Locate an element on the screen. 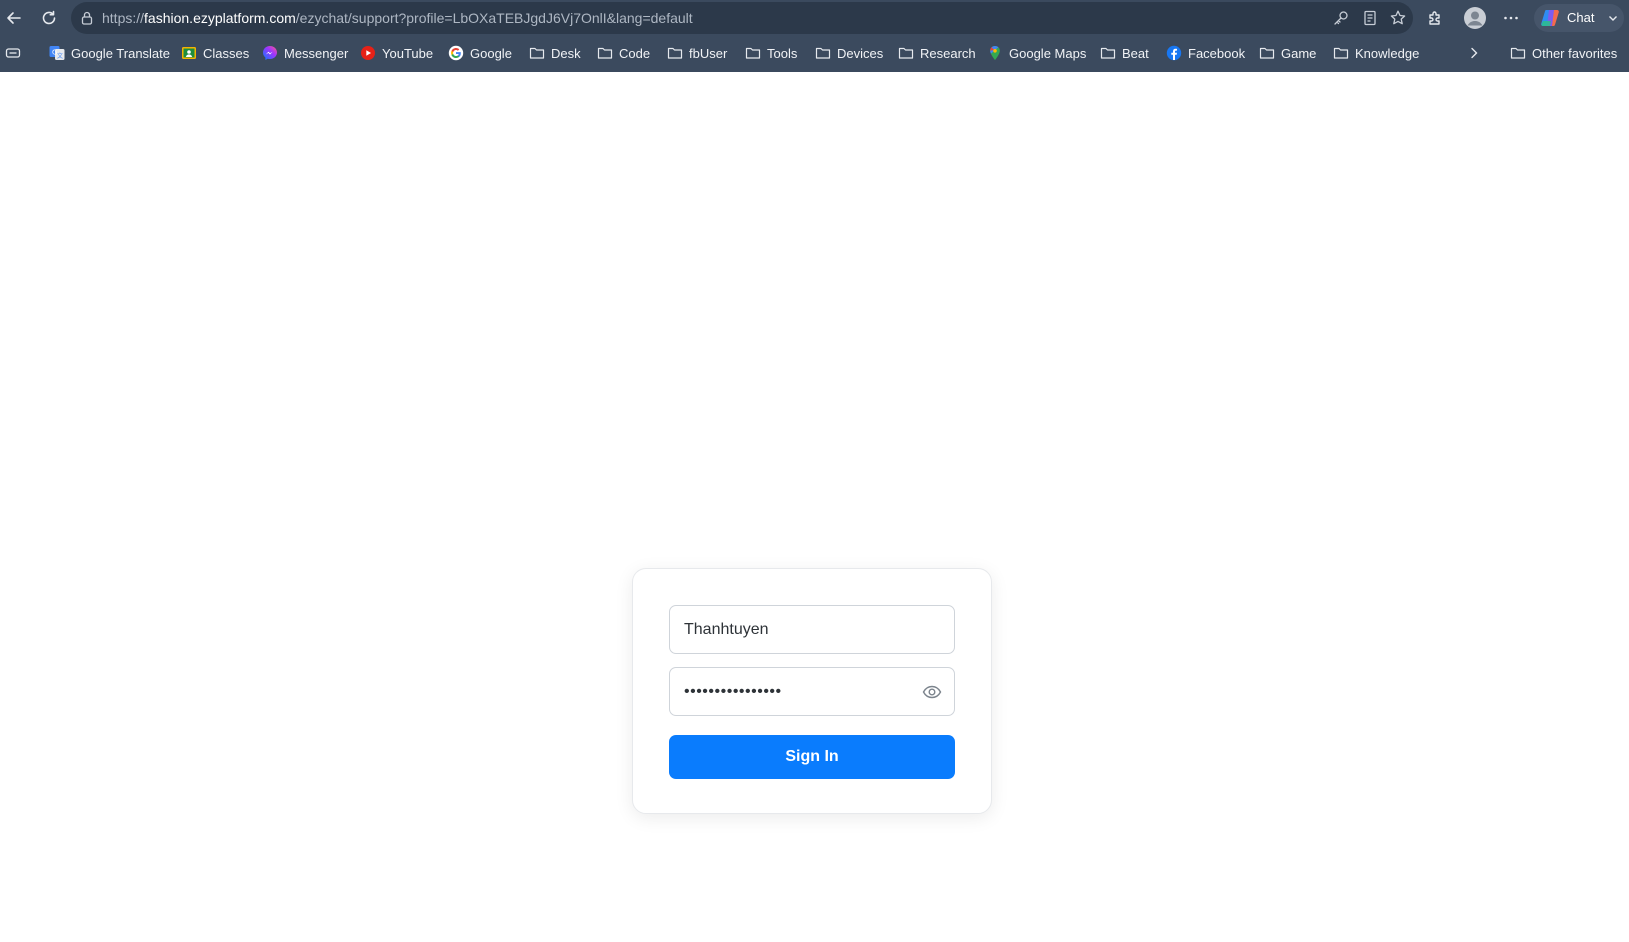 This screenshot has width=1629, height=942. google-translate-icon: G 文 is located at coordinates (57, 53).